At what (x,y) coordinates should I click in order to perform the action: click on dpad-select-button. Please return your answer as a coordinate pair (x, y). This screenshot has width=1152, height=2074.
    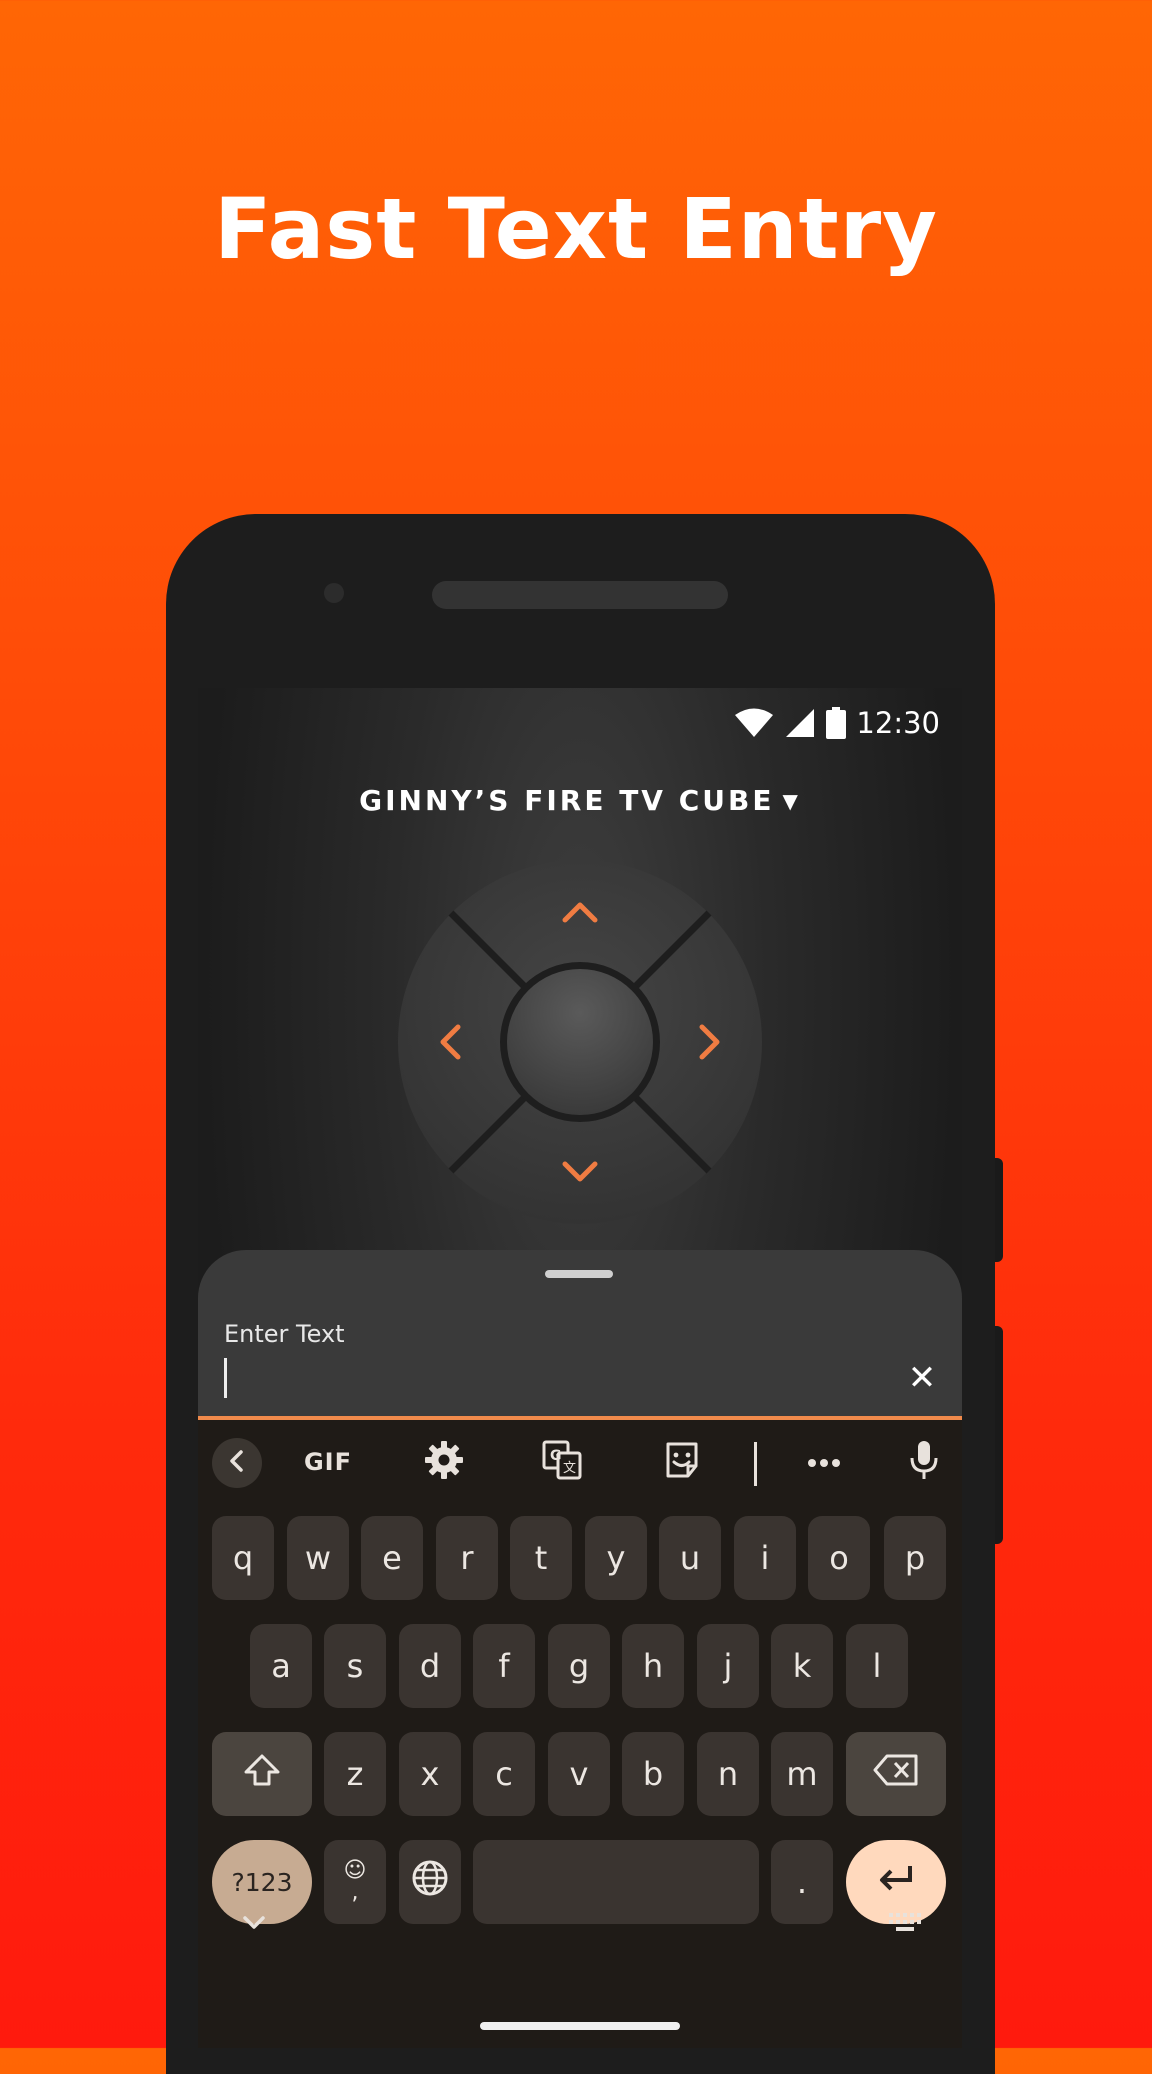
    Looking at the image, I should click on (580, 1042).